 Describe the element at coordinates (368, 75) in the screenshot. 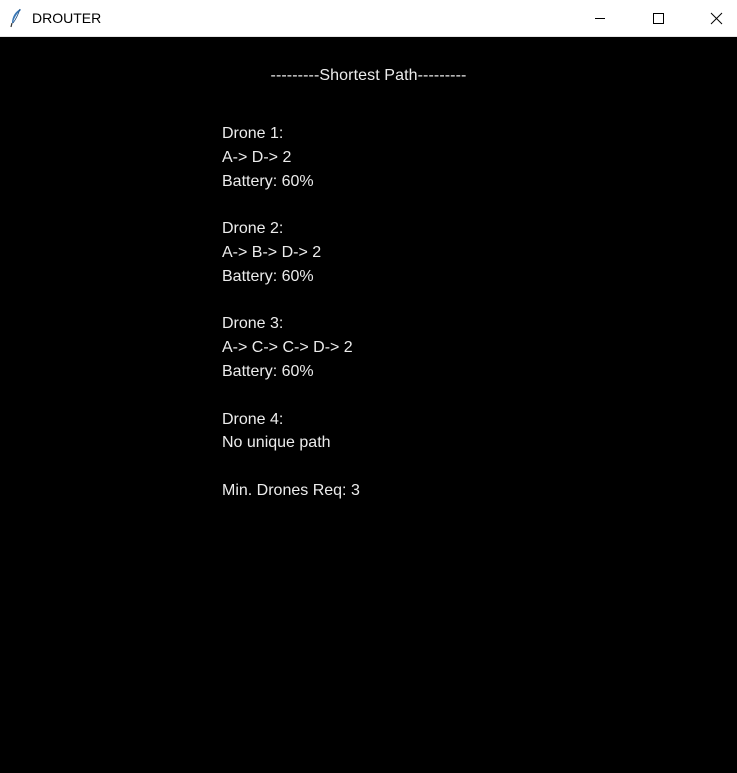

I see `section-heading: ---------Shortest Path---------` at that location.